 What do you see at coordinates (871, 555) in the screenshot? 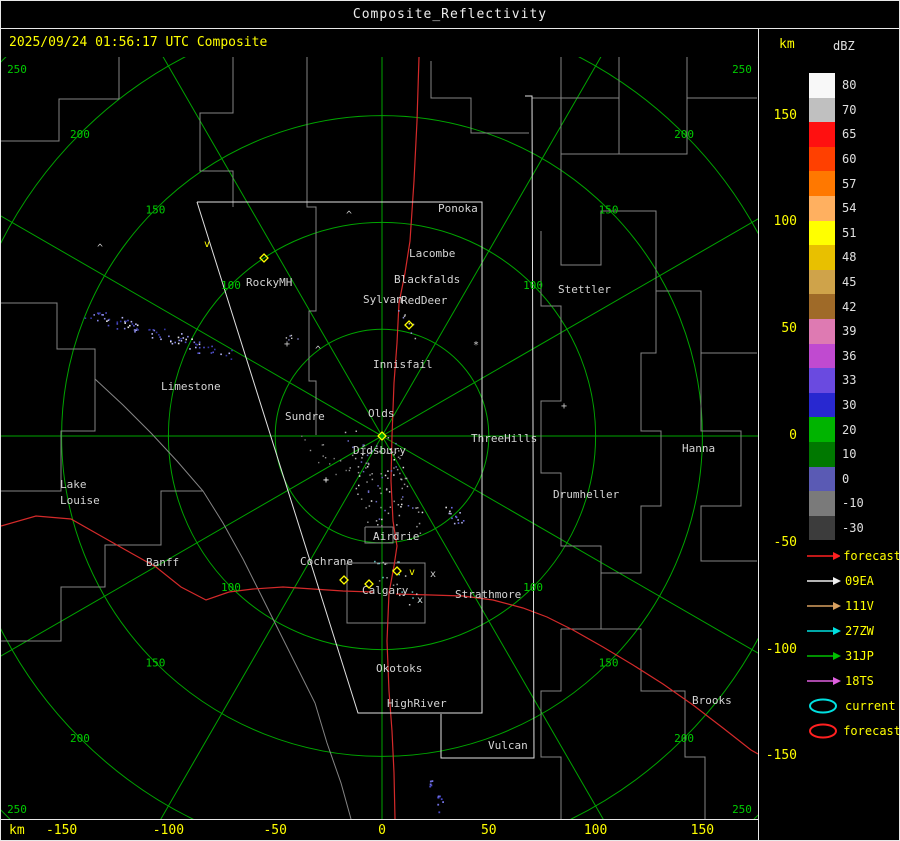
I see `legend-label: forecast` at bounding box center [871, 555].